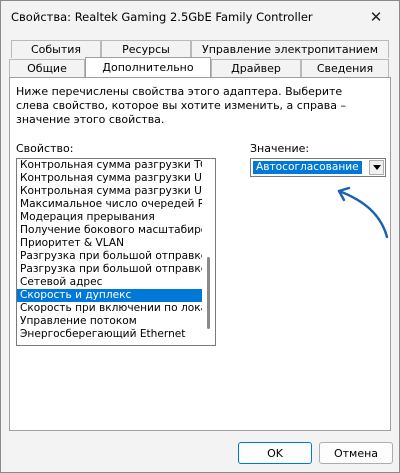 Image resolution: width=400 pixels, height=473 pixels. Describe the element at coordinates (148, 67) in the screenshot. I see `tab-advanced: Дополнительно` at that location.